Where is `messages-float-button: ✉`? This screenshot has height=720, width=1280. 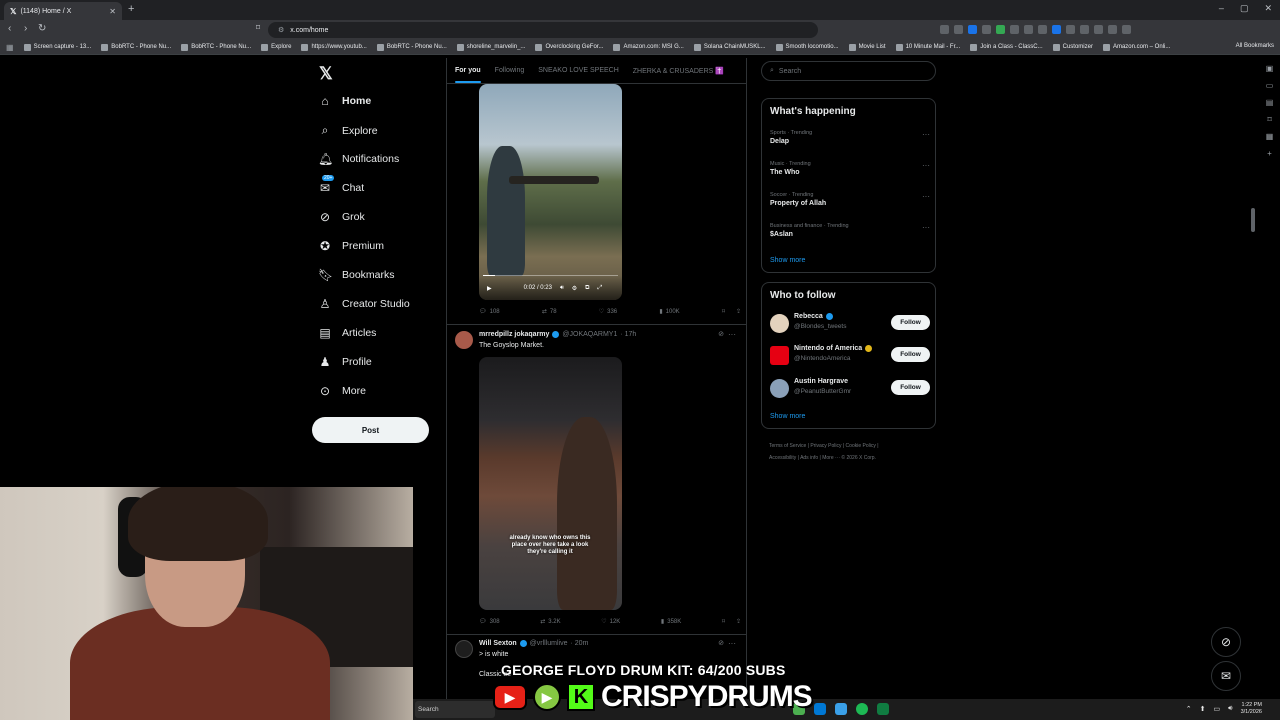
messages-float-button: ✉ is located at coordinates (1226, 676).